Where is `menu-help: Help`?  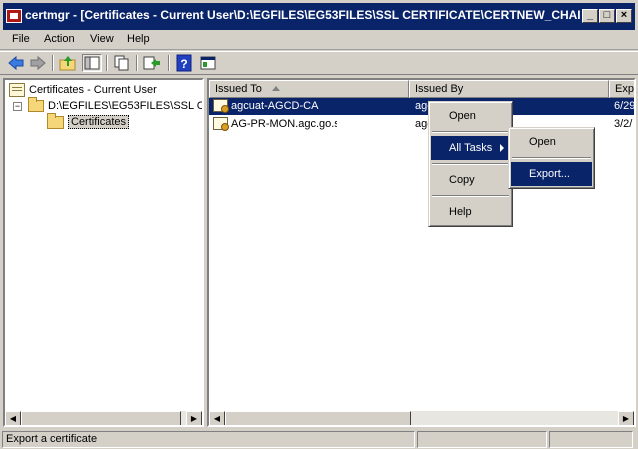 menu-help: Help is located at coordinates (138, 39).